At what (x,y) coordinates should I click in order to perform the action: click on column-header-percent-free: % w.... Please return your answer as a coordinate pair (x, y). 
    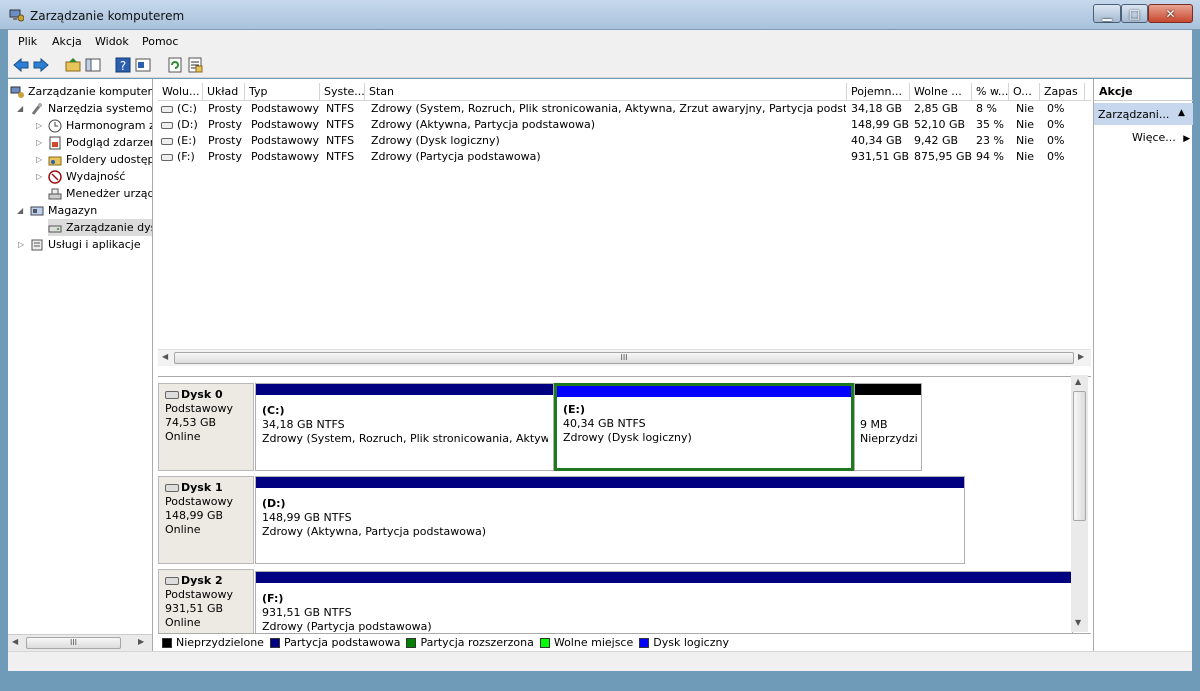
    Looking at the image, I should click on (990, 91).